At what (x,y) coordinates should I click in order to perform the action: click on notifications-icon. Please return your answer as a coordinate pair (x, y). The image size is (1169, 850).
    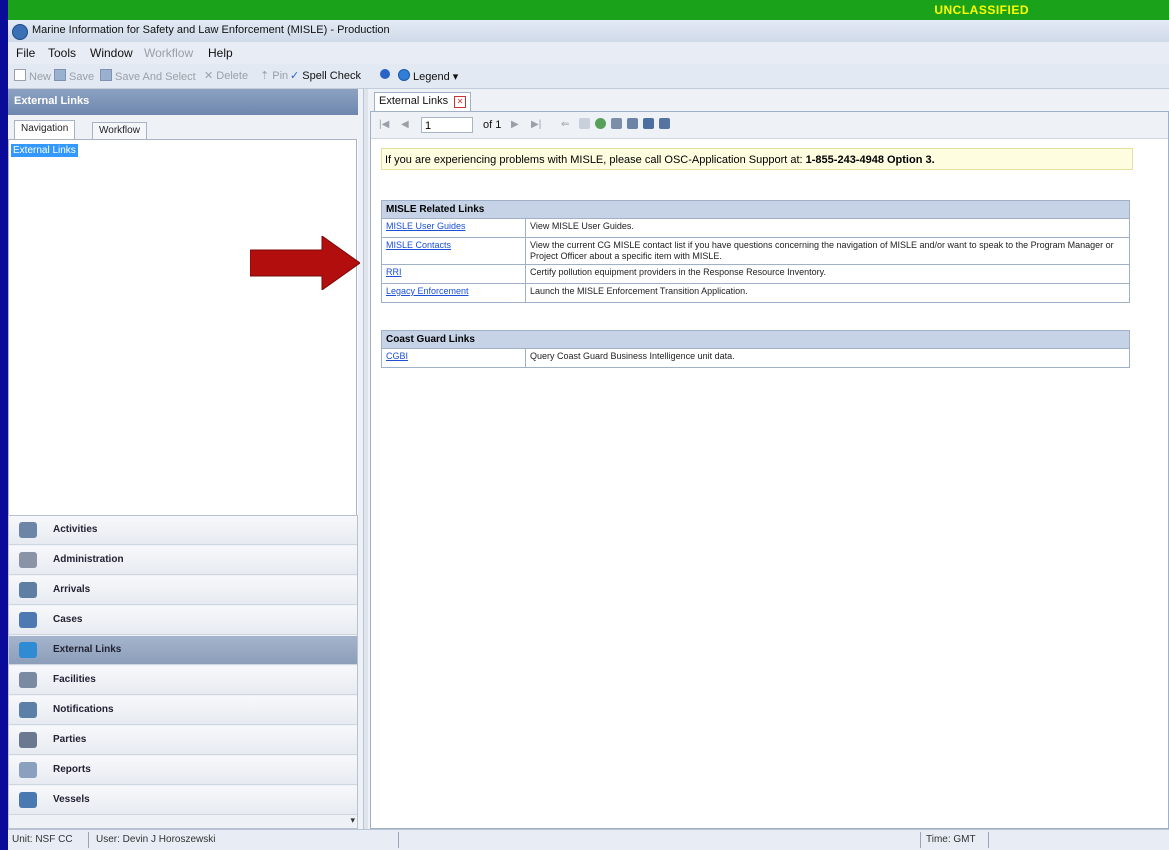
    Looking at the image, I should click on (28, 710).